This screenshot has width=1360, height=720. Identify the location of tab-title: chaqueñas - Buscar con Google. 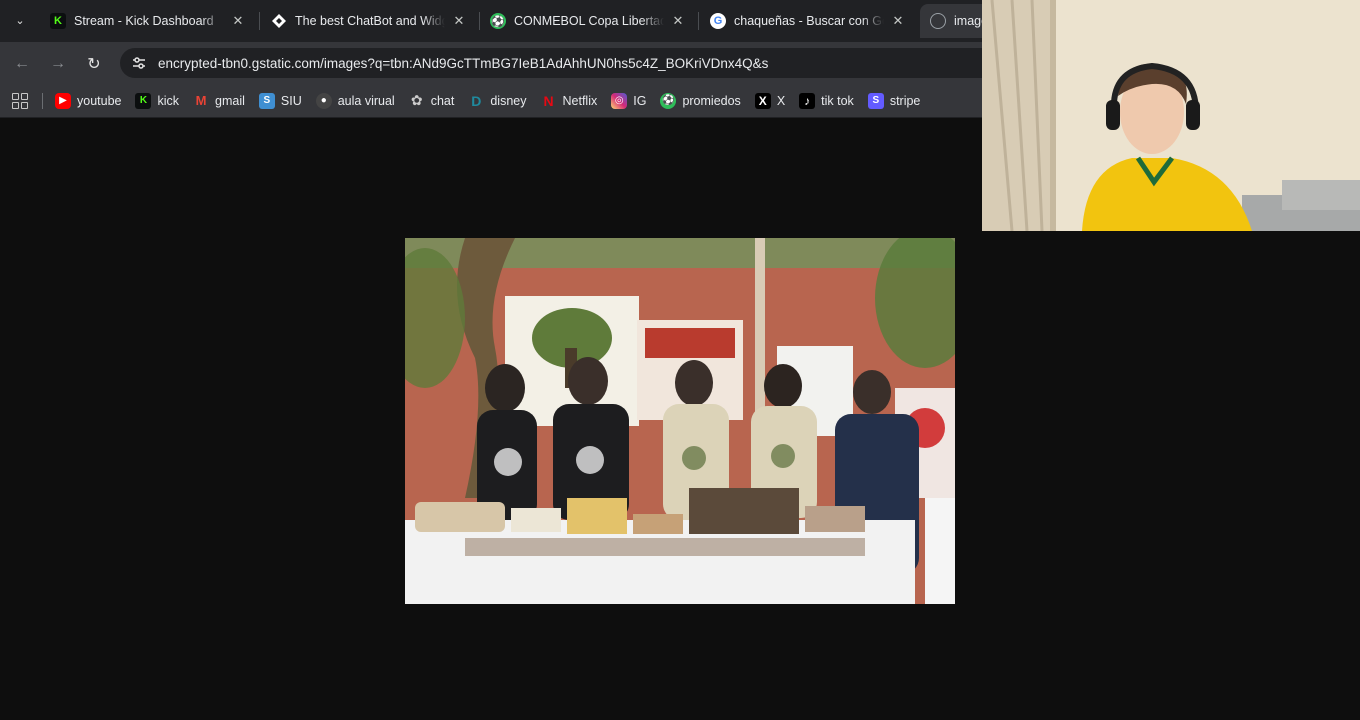
(809, 21).